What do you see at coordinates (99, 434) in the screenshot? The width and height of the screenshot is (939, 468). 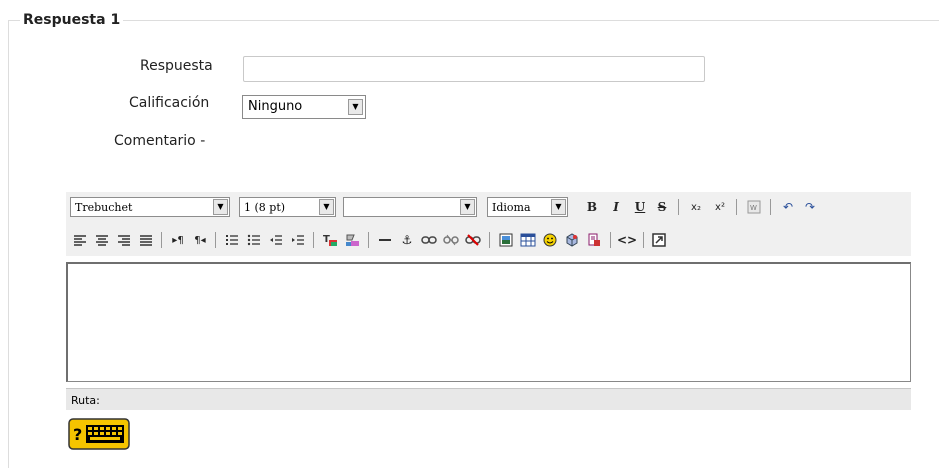 I see `keyboard-icon: ?` at bounding box center [99, 434].